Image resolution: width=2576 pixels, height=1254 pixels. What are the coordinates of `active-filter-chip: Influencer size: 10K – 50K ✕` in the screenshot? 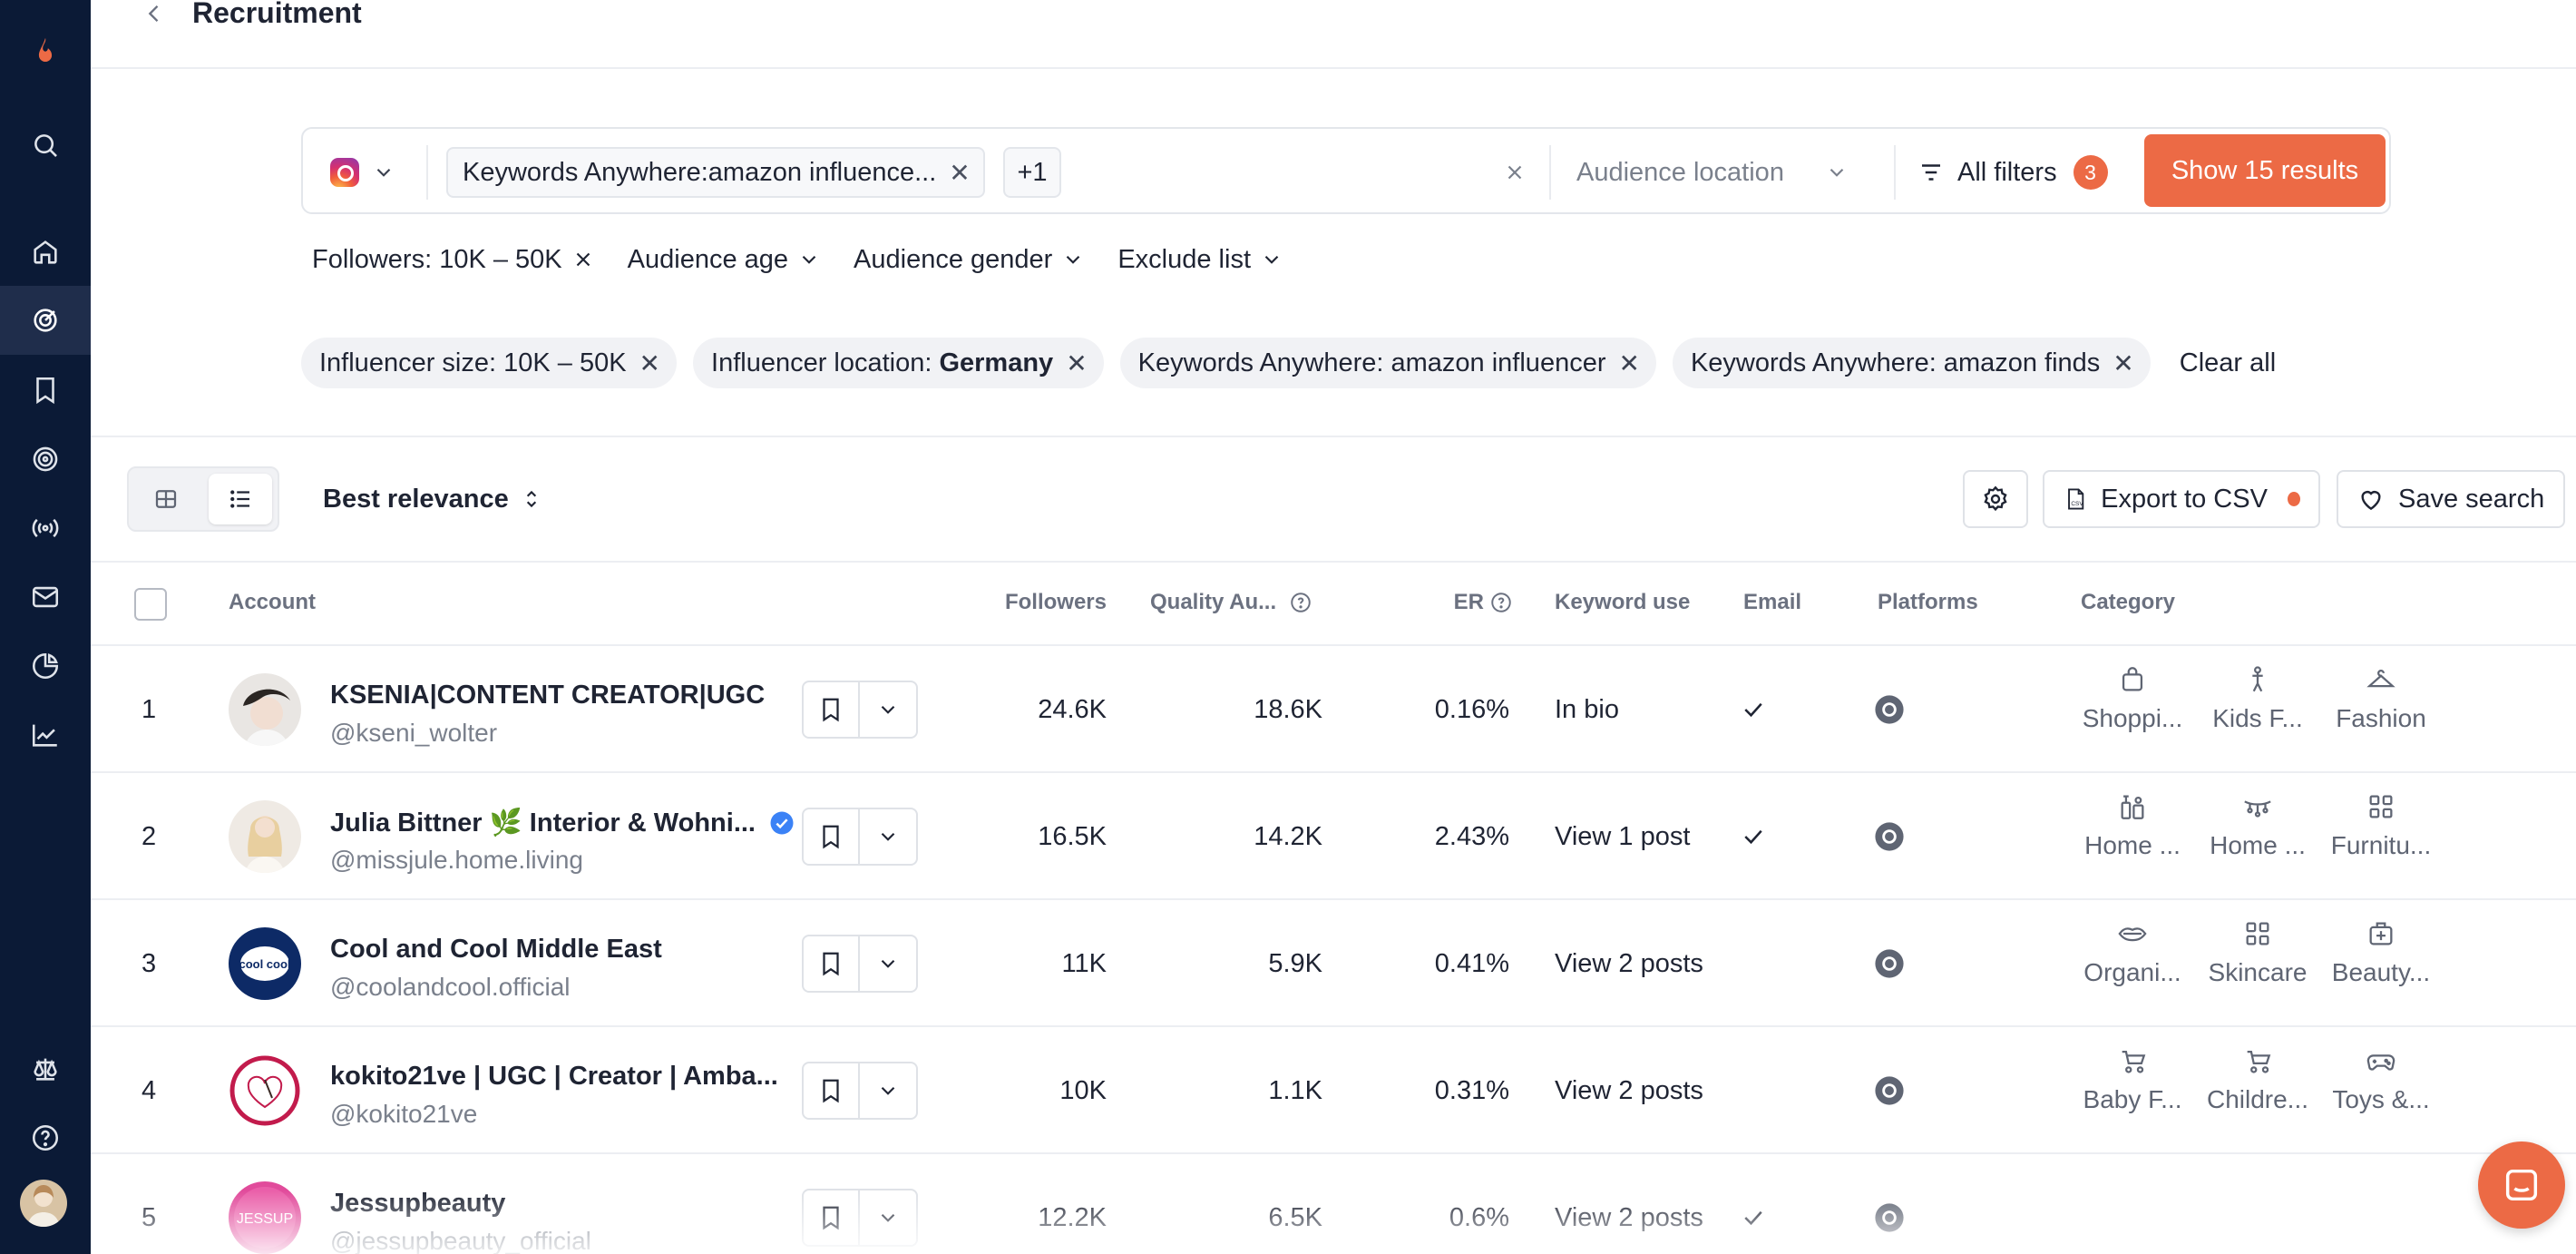 It's located at (489, 363).